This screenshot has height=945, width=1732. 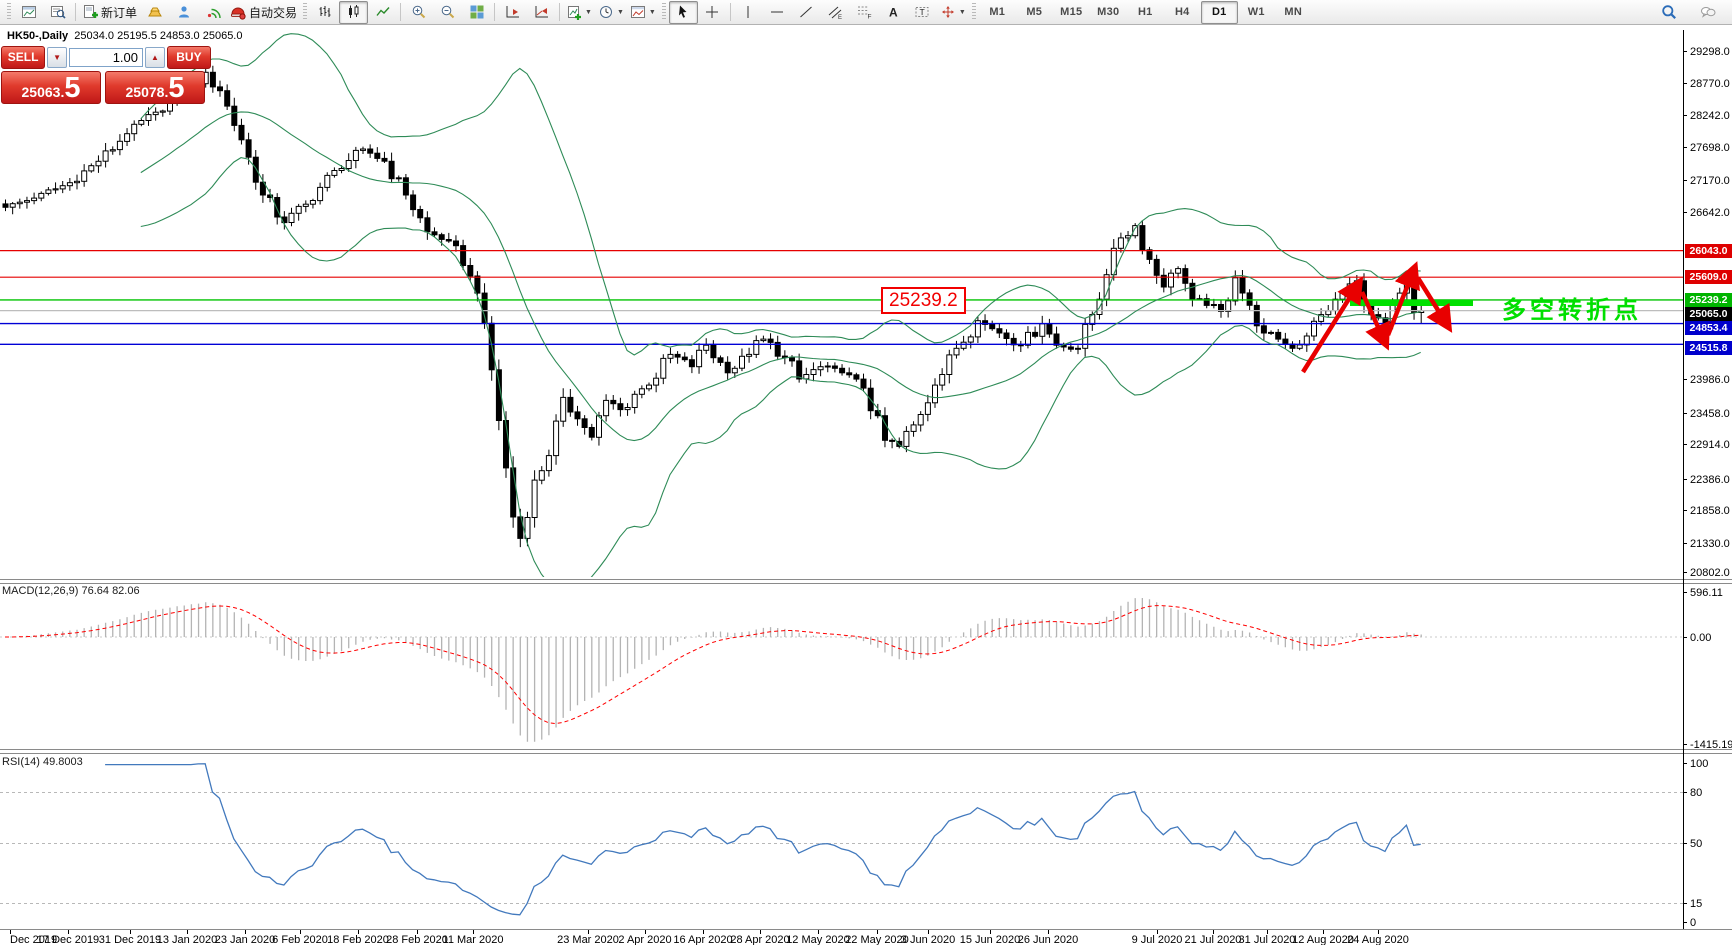 What do you see at coordinates (9, 12) in the screenshot?
I see `toolbar-grip` at bounding box center [9, 12].